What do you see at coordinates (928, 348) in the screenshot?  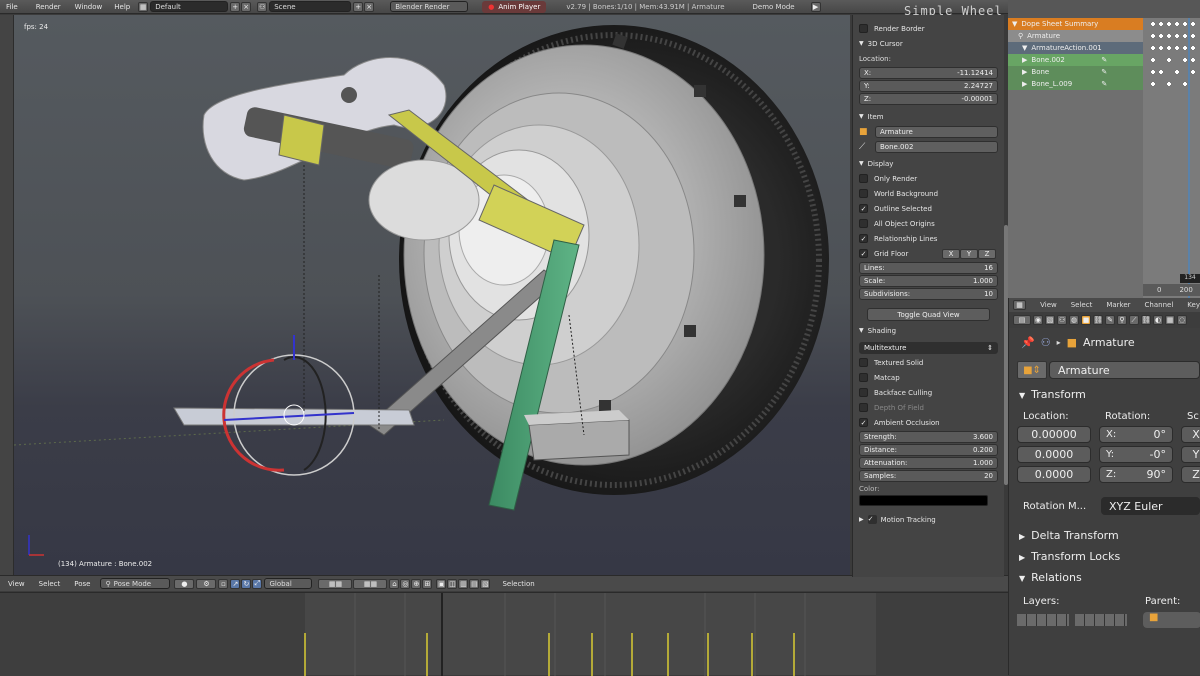 I see `shading-mode-select: Multitexture ⇕` at bounding box center [928, 348].